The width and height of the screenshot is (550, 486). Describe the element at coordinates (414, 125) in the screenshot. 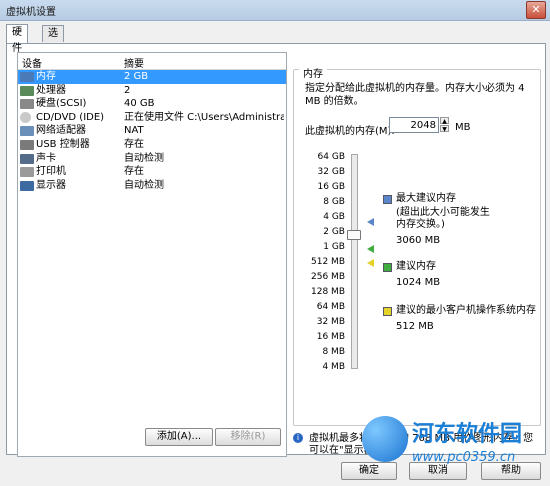

I see `memory-size-input: 2048` at that location.